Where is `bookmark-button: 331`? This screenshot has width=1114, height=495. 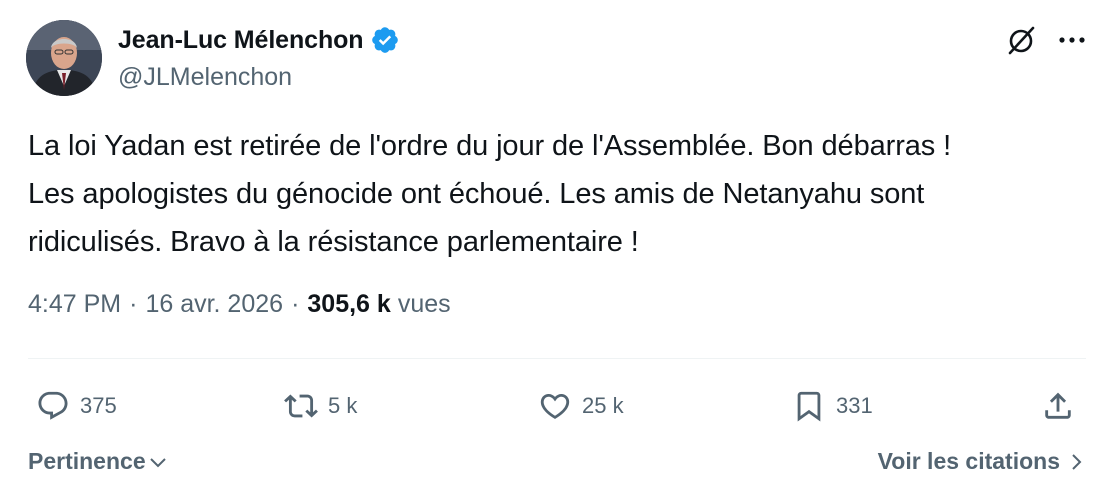 bookmark-button: 331 is located at coordinates (832, 406).